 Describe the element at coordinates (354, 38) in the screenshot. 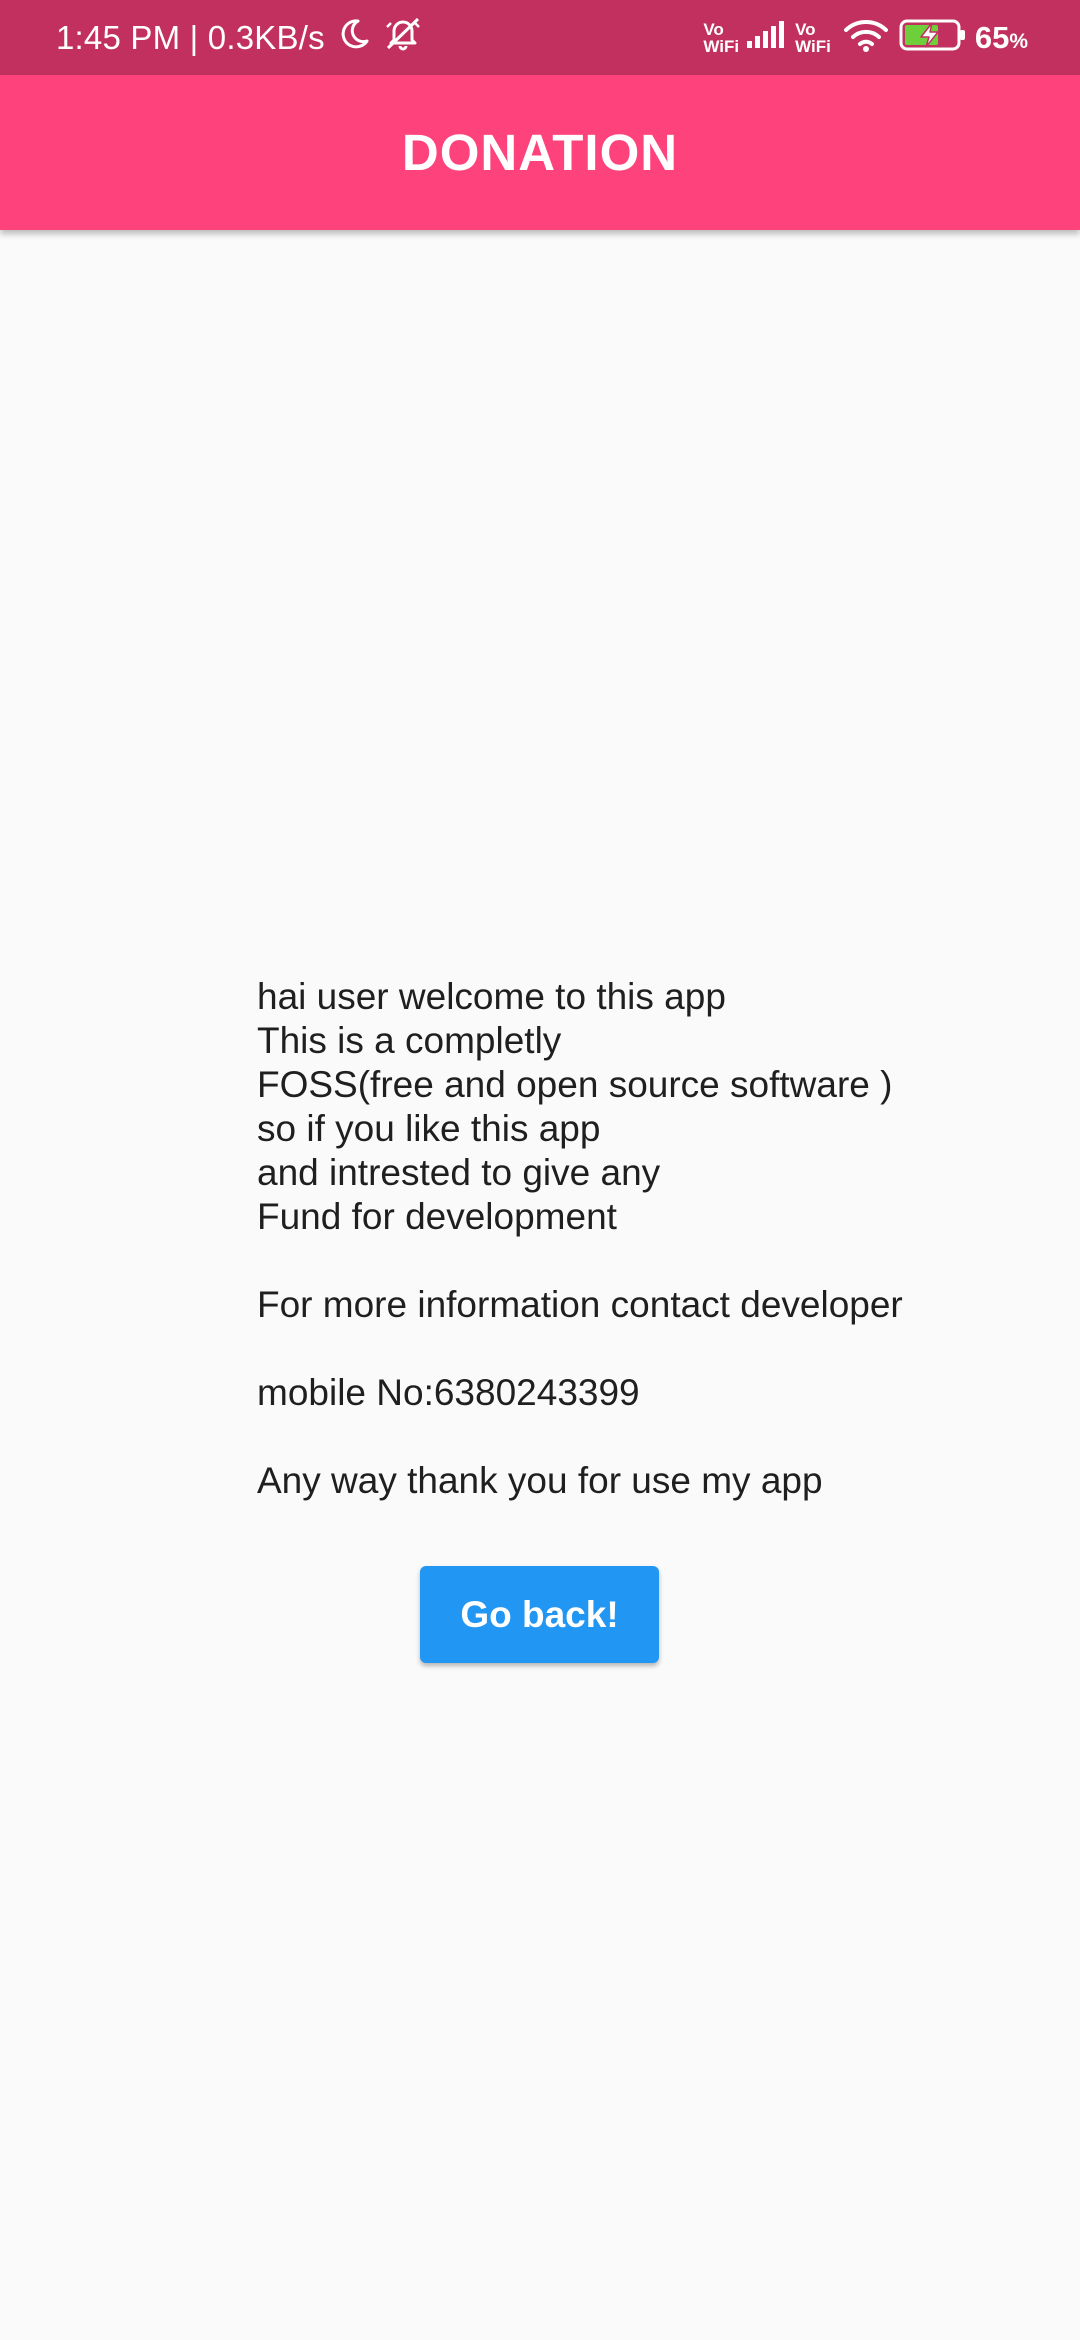

I see `moon-icon` at that location.